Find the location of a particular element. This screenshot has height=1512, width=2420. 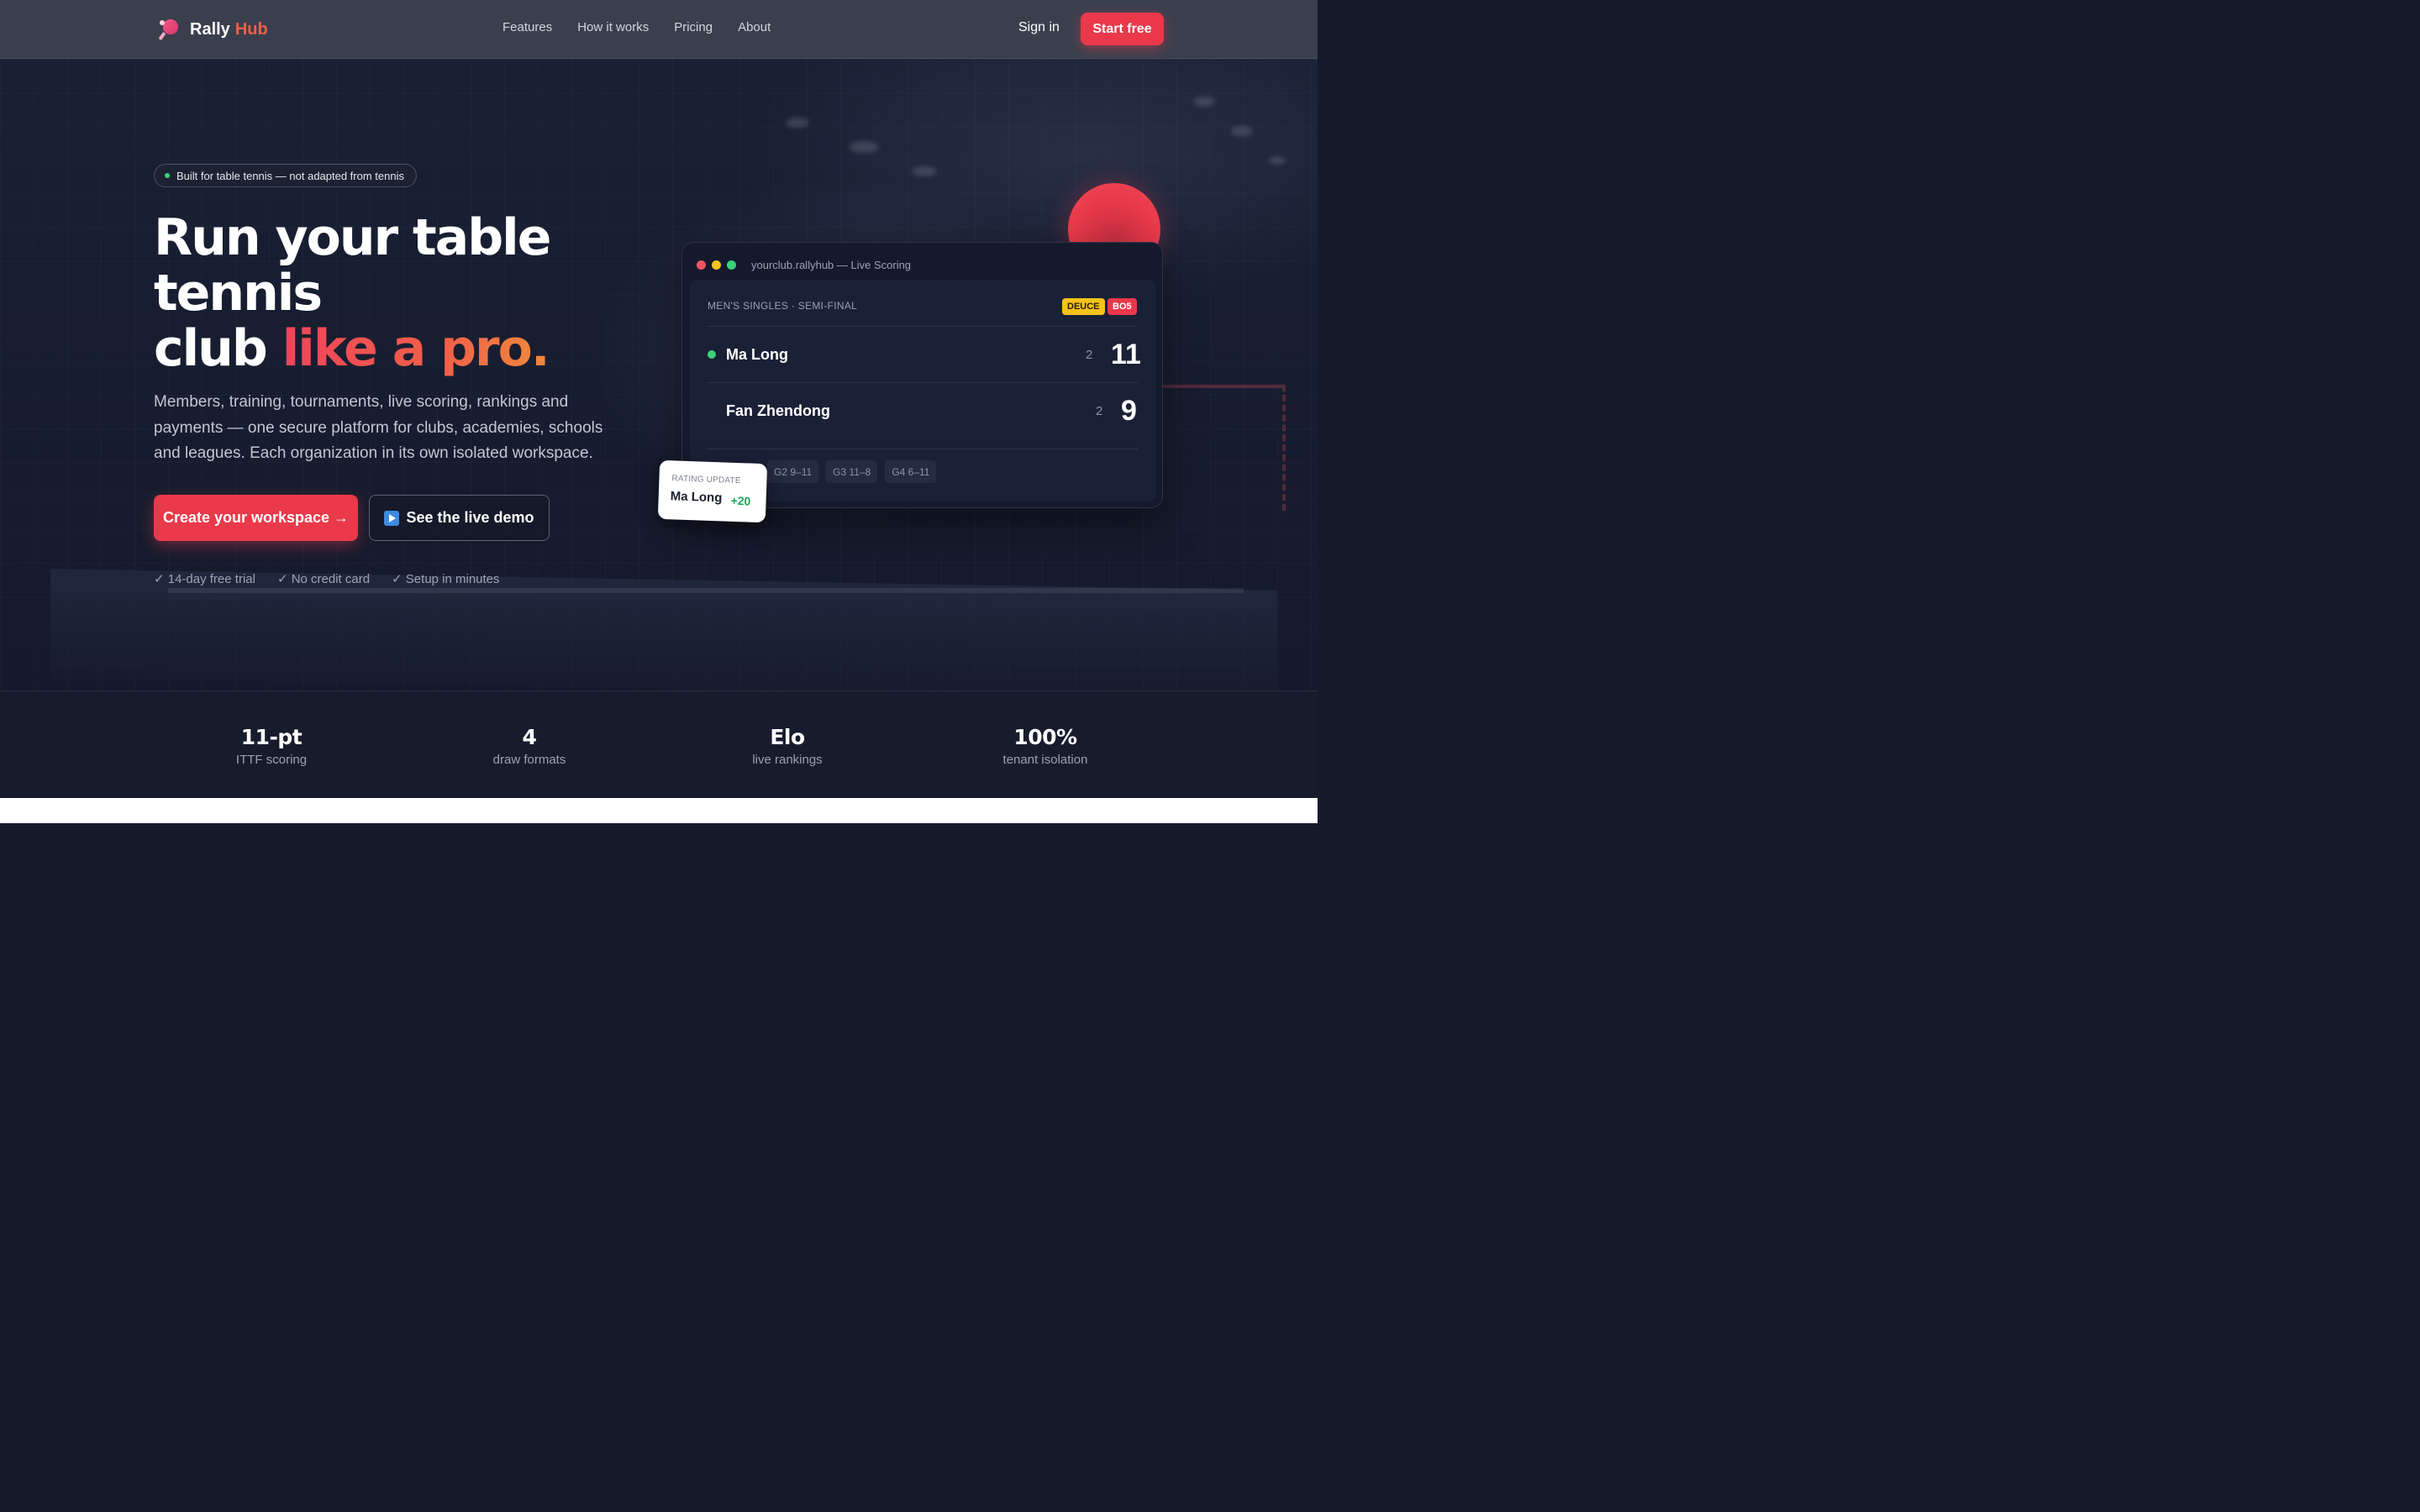

headline-accent: like a pro. is located at coordinates (415, 348).